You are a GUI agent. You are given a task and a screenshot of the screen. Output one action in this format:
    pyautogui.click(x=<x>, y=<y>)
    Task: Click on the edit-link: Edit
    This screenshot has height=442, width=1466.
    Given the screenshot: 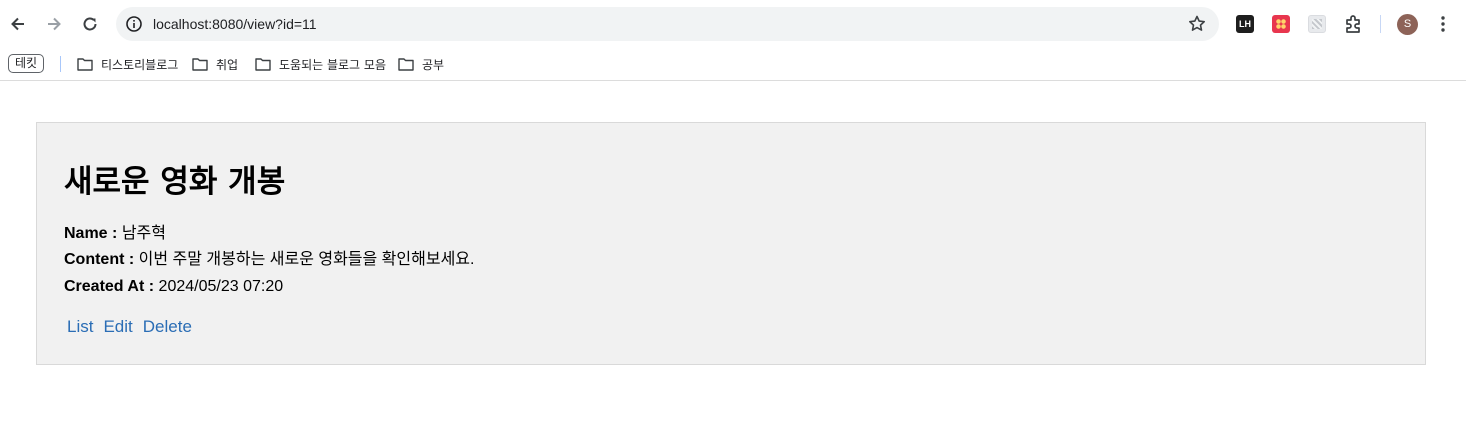 What is the action you would take?
    pyautogui.click(x=117, y=327)
    